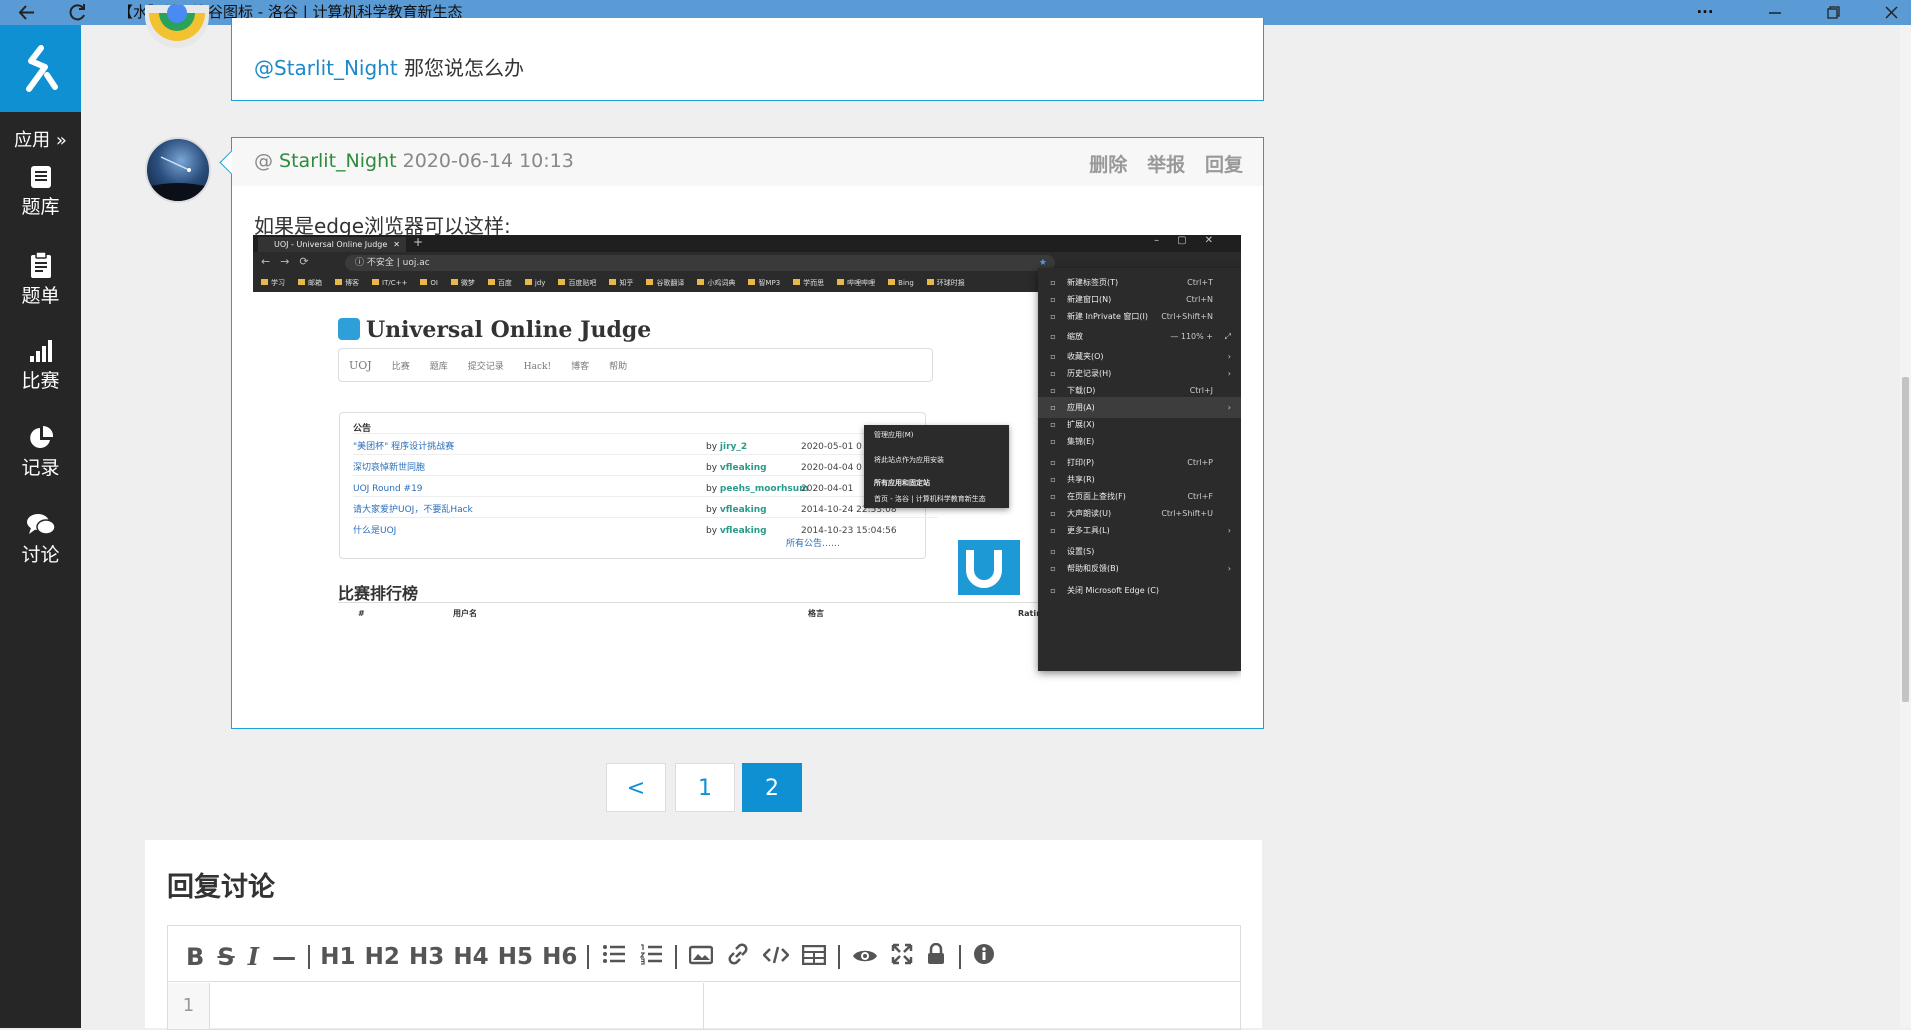  What do you see at coordinates (416, 263) in the screenshot?
I see `shot-url-text: uoj.ac` at bounding box center [416, 263].